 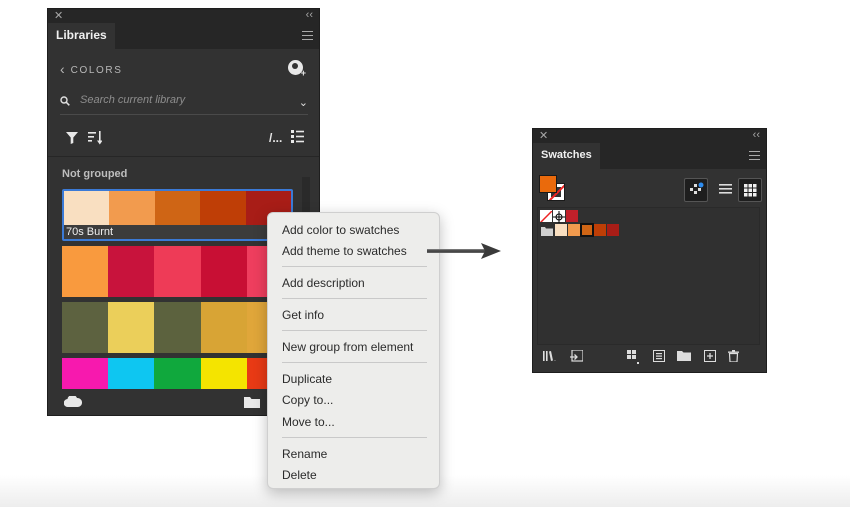 I want to click on swatches-panel: ✕ ‹‹ Swatches ., so click(x=649, y=250).